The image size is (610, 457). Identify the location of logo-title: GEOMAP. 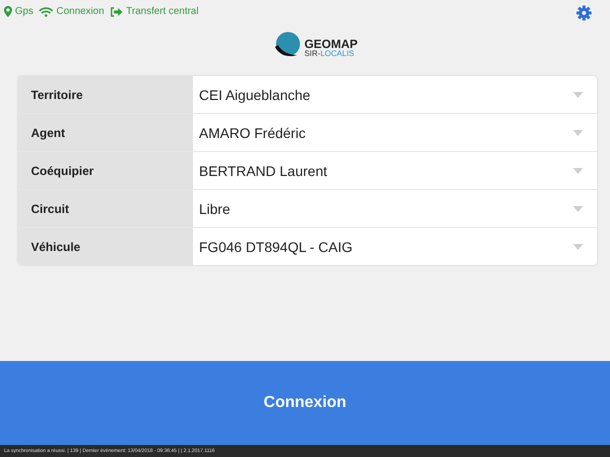
(331, 44).